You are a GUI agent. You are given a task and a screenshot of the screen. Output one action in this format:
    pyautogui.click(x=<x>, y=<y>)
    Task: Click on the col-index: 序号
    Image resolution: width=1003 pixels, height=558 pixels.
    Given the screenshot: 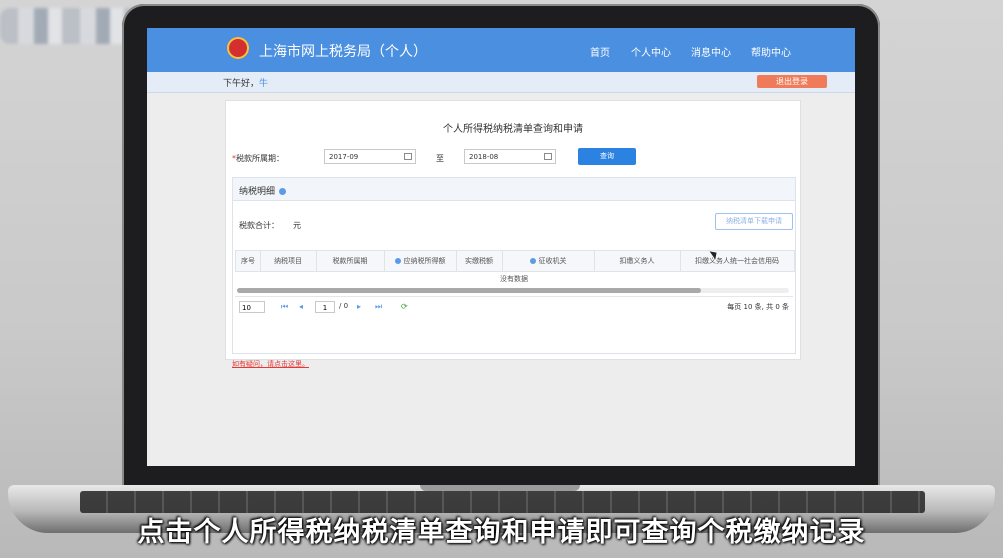 What is the action you would take?
    pyautogui.click(x=248, y=261)
    